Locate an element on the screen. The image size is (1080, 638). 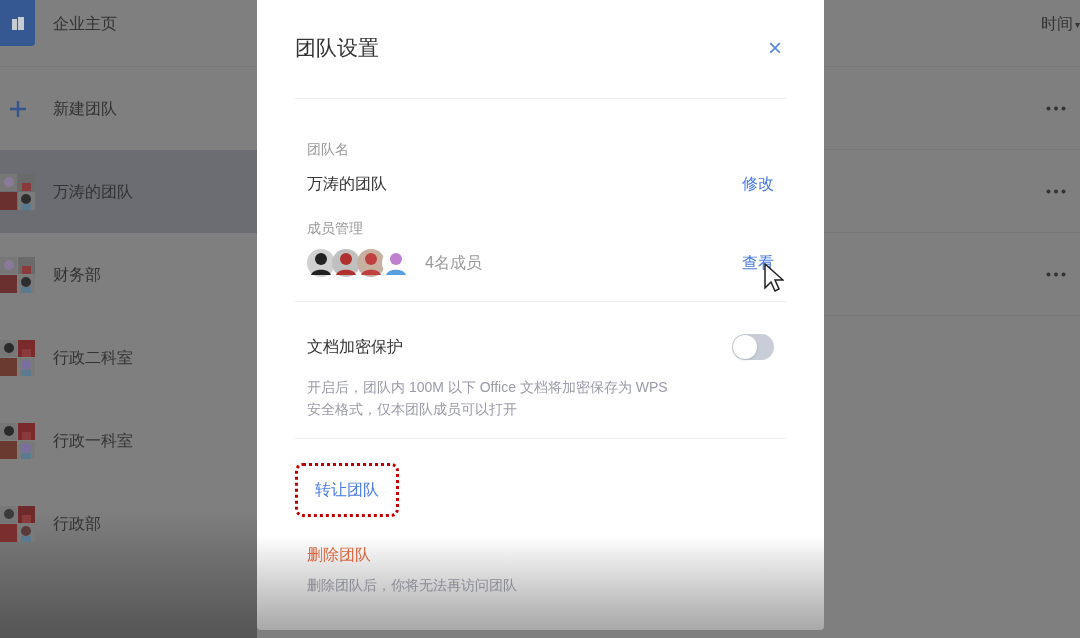
setting-label: 文档加密保护 is located at coordinates (355, 347).